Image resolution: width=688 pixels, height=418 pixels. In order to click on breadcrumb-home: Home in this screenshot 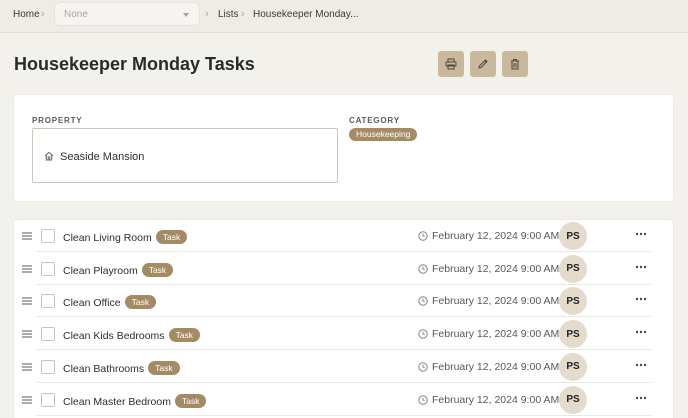, I will do `click(26, 14)`.